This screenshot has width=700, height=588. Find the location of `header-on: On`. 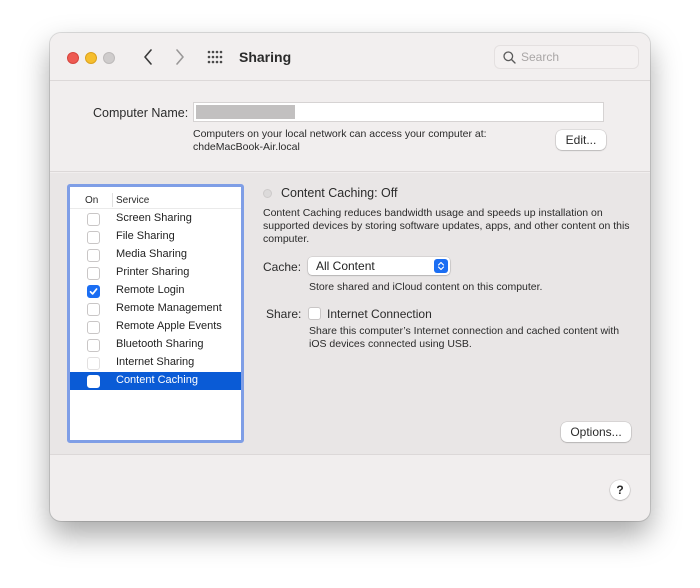

header-on: On is located at coordinates (91, 200).